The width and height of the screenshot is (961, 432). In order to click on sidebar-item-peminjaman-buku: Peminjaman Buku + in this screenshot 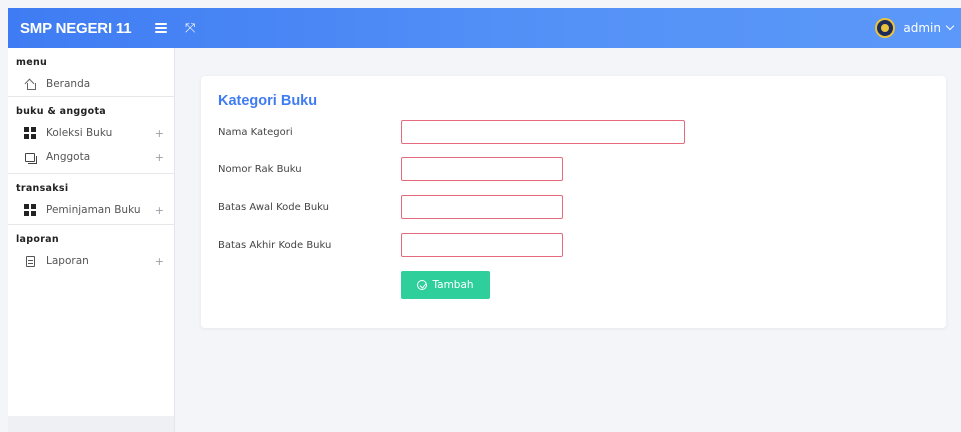, I will do `click(91, 210)`.